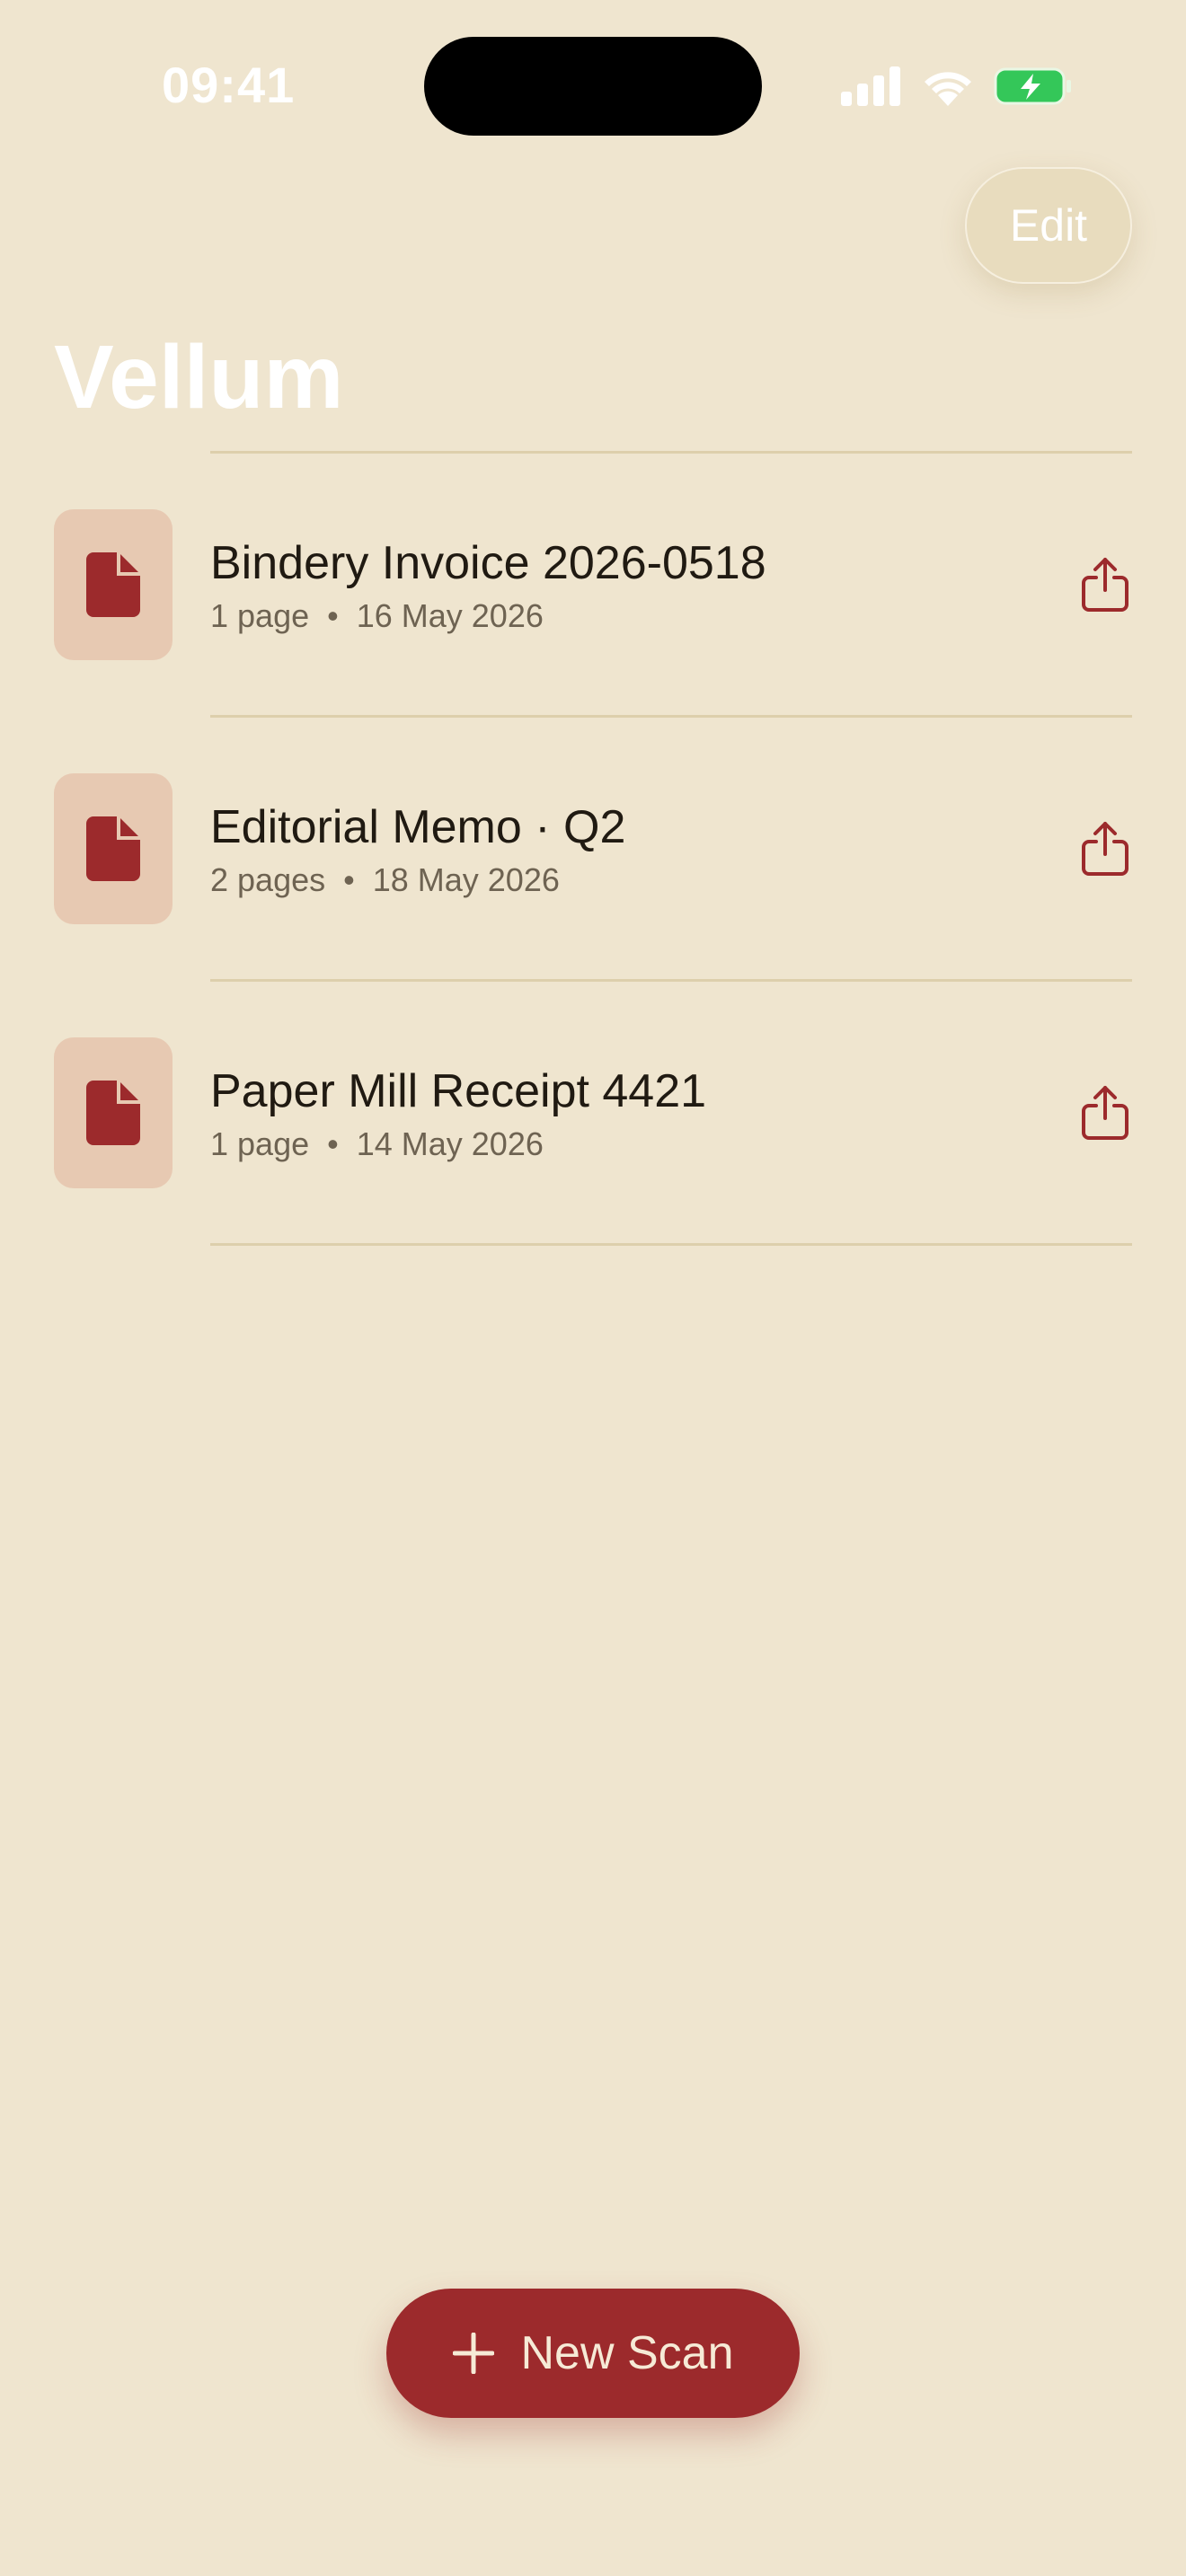 This screenshot has width=1186, height=2576. I want to click on document-meta: 1 page • 16 May 2026, so click(377, 616).